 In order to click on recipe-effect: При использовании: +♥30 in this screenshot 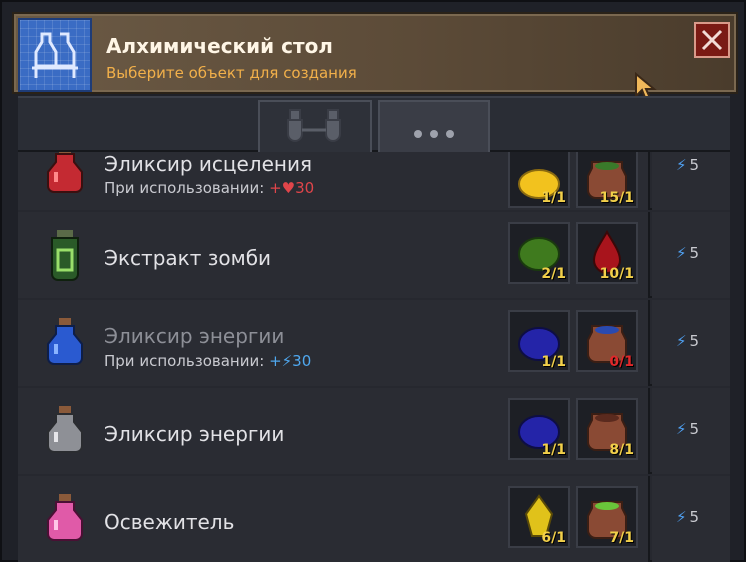, I will do `click(209, 188)`.